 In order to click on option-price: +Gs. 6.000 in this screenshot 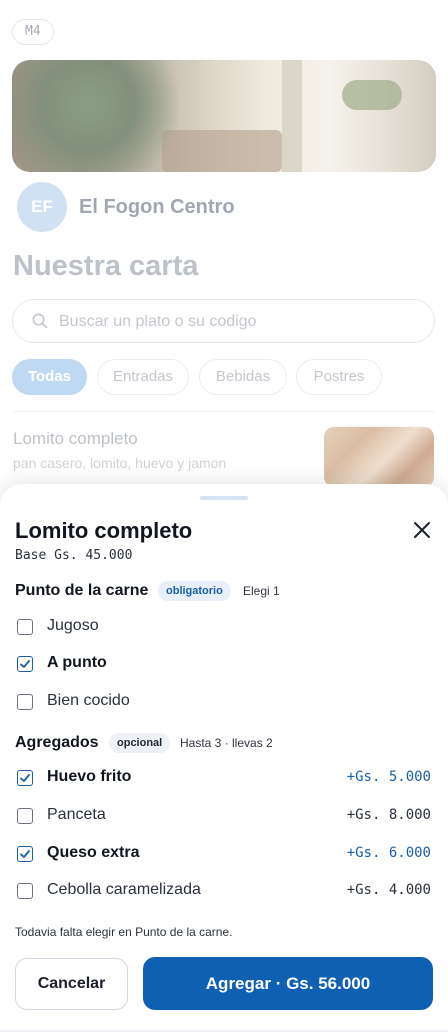, I will do `click(388, 853)`.